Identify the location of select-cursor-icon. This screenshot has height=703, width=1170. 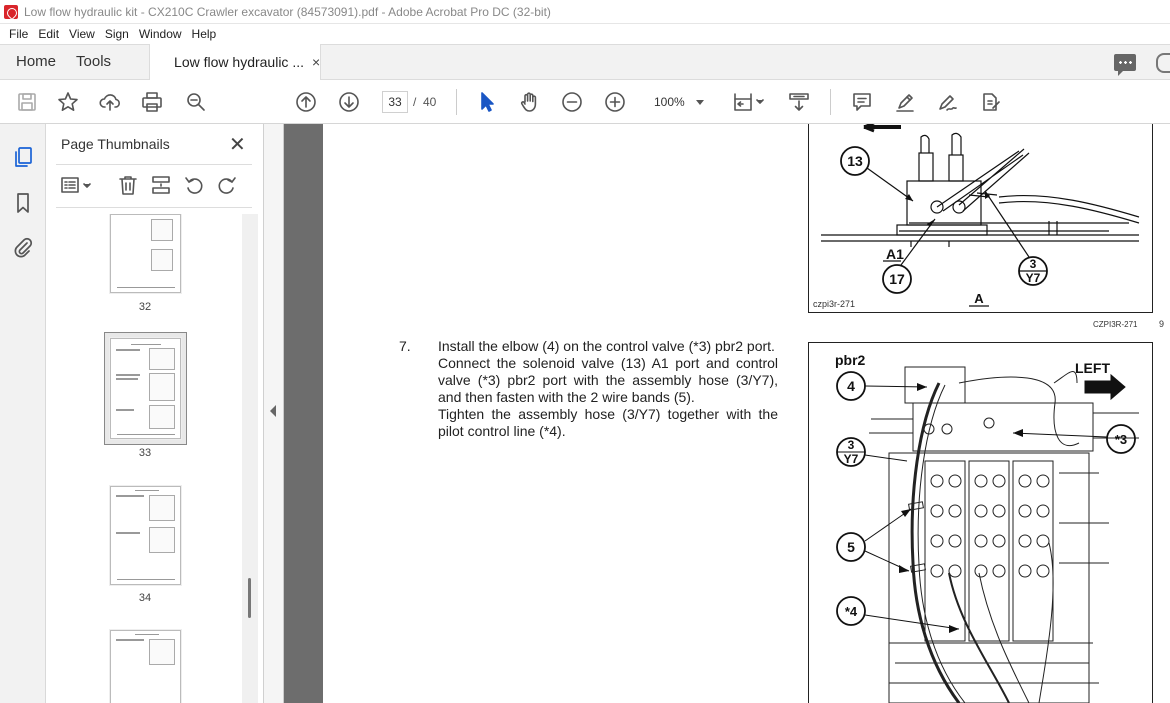
(487, 102).